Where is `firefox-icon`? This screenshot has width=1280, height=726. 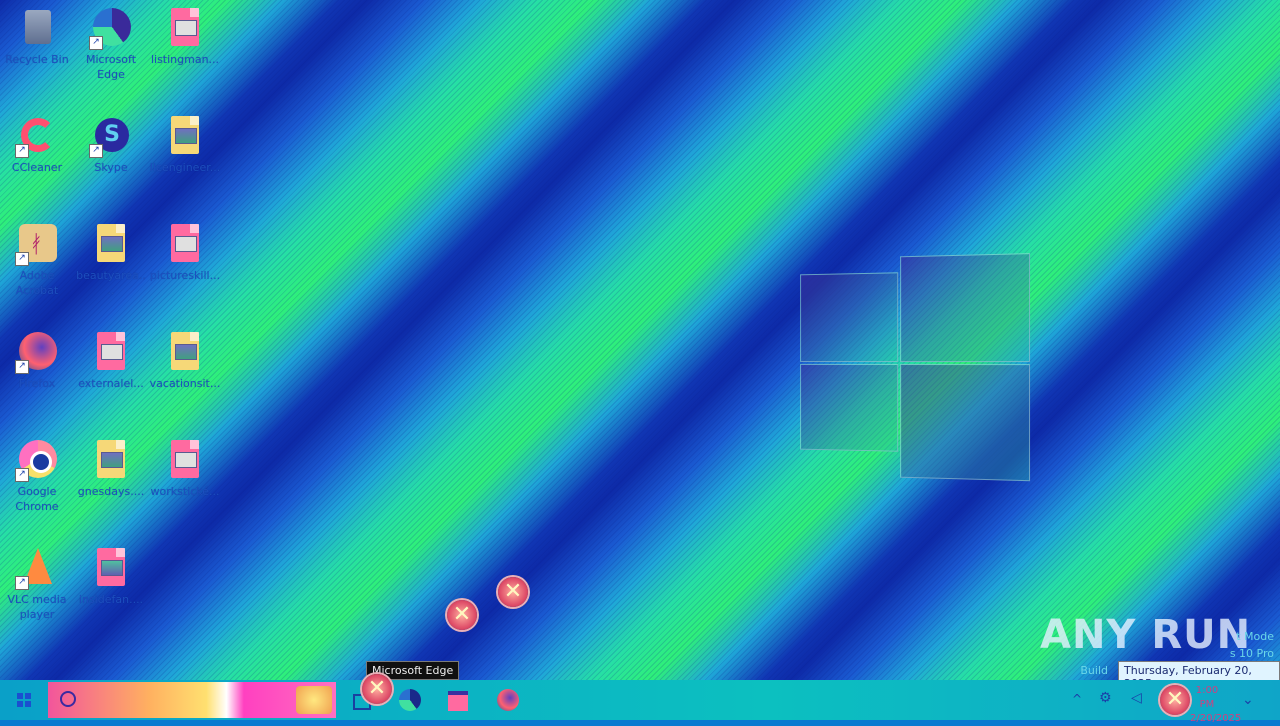
firefox-icon is located at coordinates (508, 700).